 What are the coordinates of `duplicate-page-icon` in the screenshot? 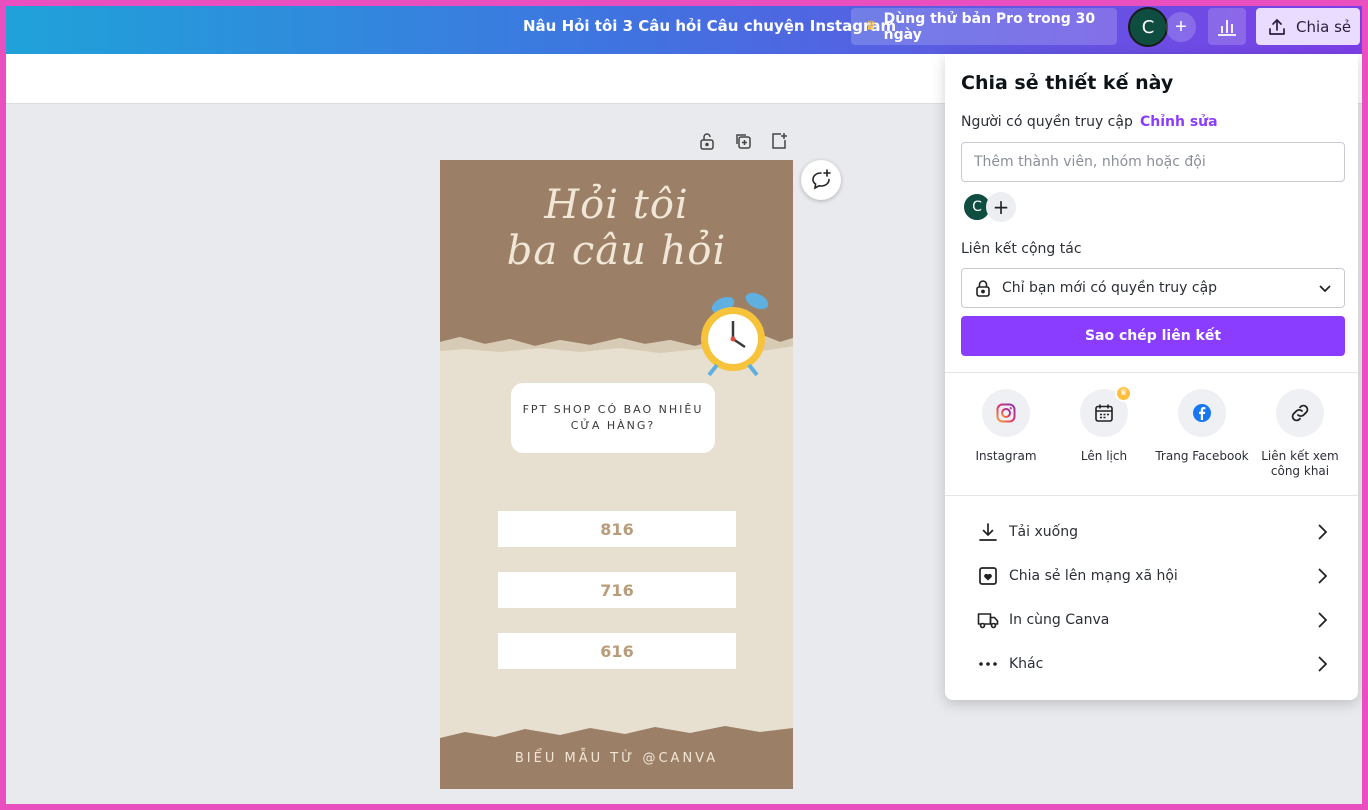 It's located at (743, 141).